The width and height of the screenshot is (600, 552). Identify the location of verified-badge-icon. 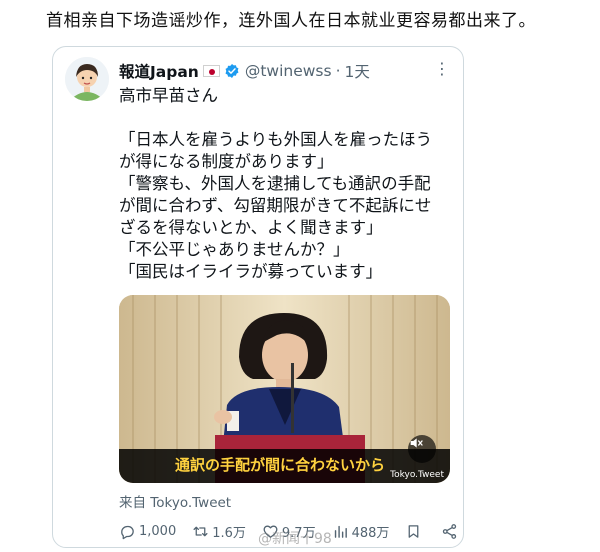
(232, 71).